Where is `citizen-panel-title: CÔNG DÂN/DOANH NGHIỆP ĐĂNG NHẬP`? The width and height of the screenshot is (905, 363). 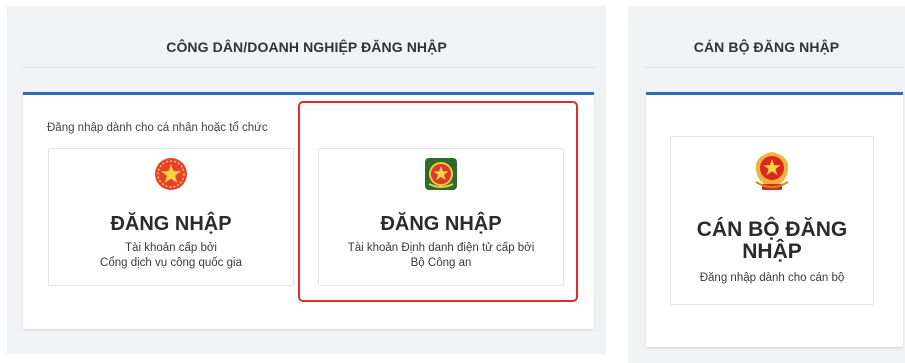 citizen-panel-title: CÔNG DÂN/DOANH NGHIỆP ĐĂNG NHẬP is located at coordinates (306, 47).